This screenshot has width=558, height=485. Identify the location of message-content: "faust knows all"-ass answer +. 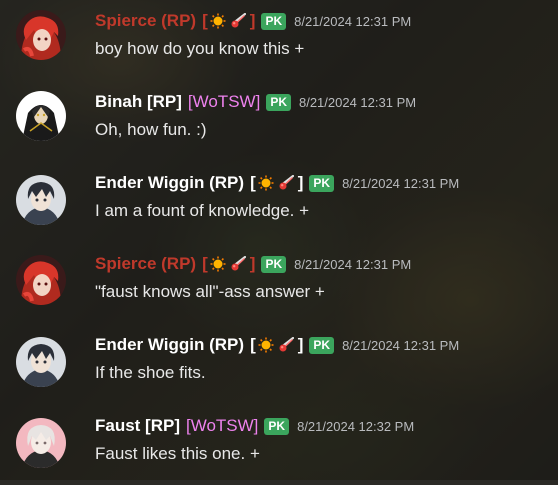
(210, 291).